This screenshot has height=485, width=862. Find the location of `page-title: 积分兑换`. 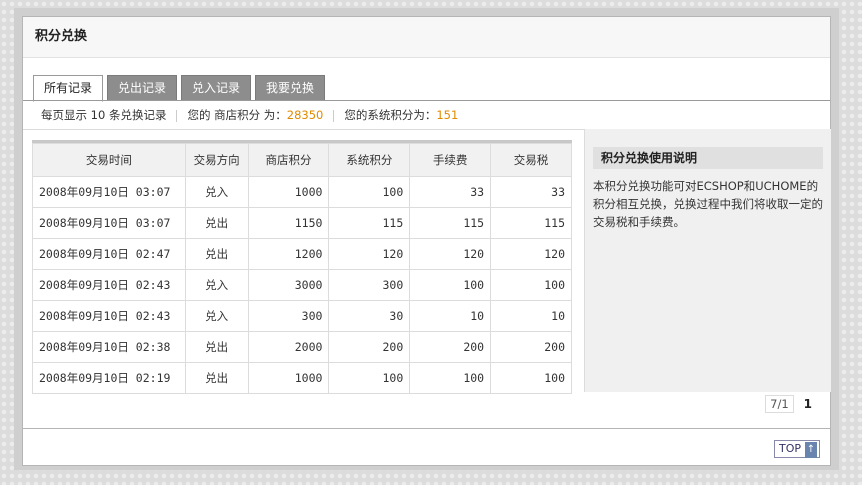

page-title: 积分兑换 is located at coordinates (426, 37).